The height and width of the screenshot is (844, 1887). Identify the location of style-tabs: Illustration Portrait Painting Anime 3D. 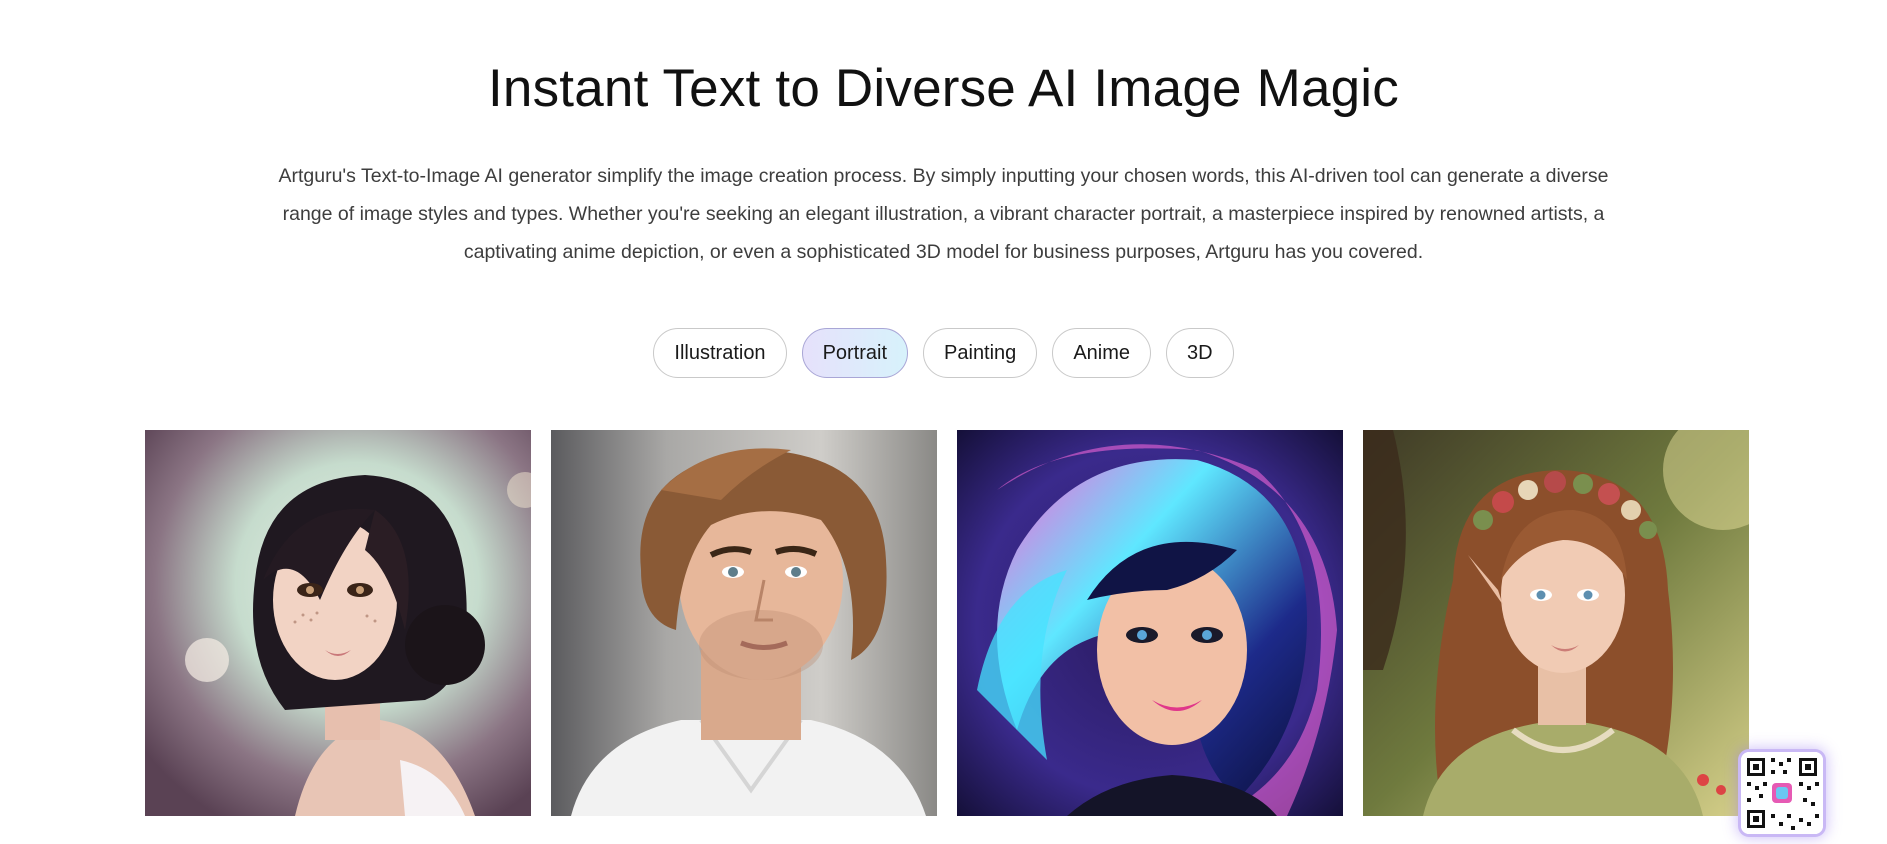
(943, 353).